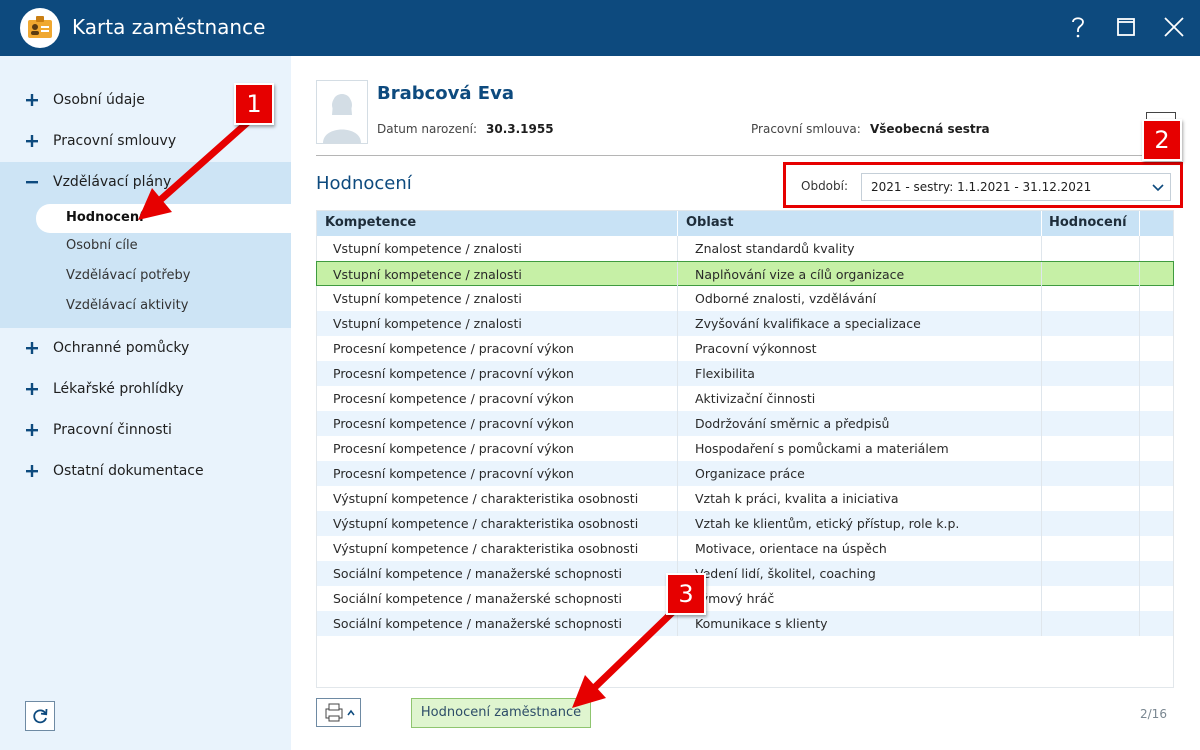  I want to click on annotation-badge-1: 1, so click(254, 104).